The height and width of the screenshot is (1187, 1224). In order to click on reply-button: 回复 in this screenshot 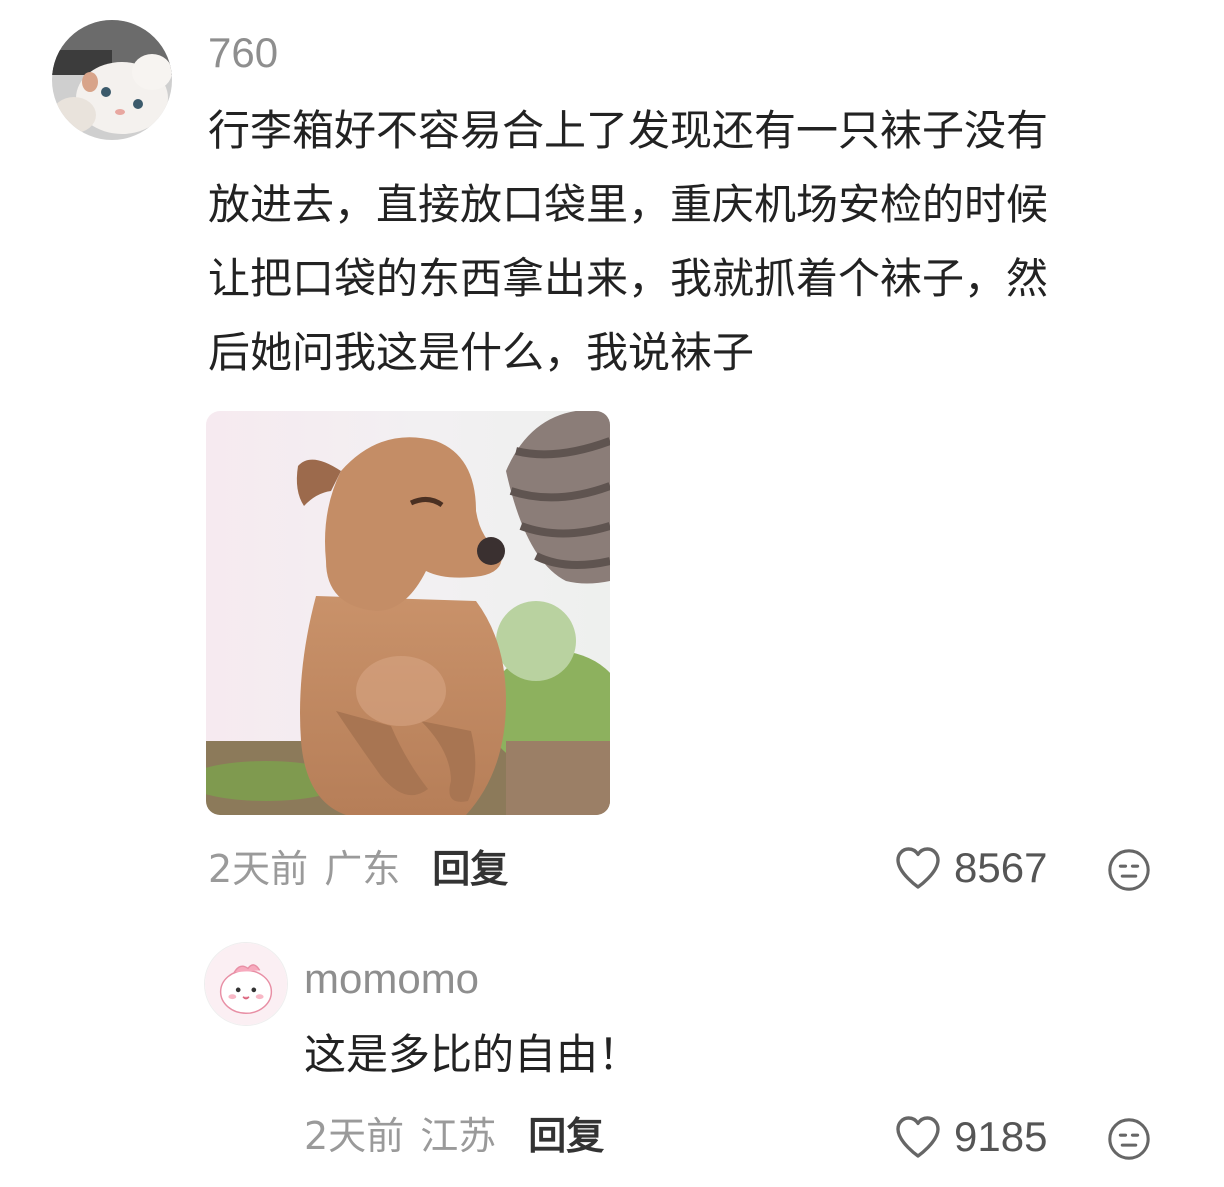, I will do `click(470, 869)`.